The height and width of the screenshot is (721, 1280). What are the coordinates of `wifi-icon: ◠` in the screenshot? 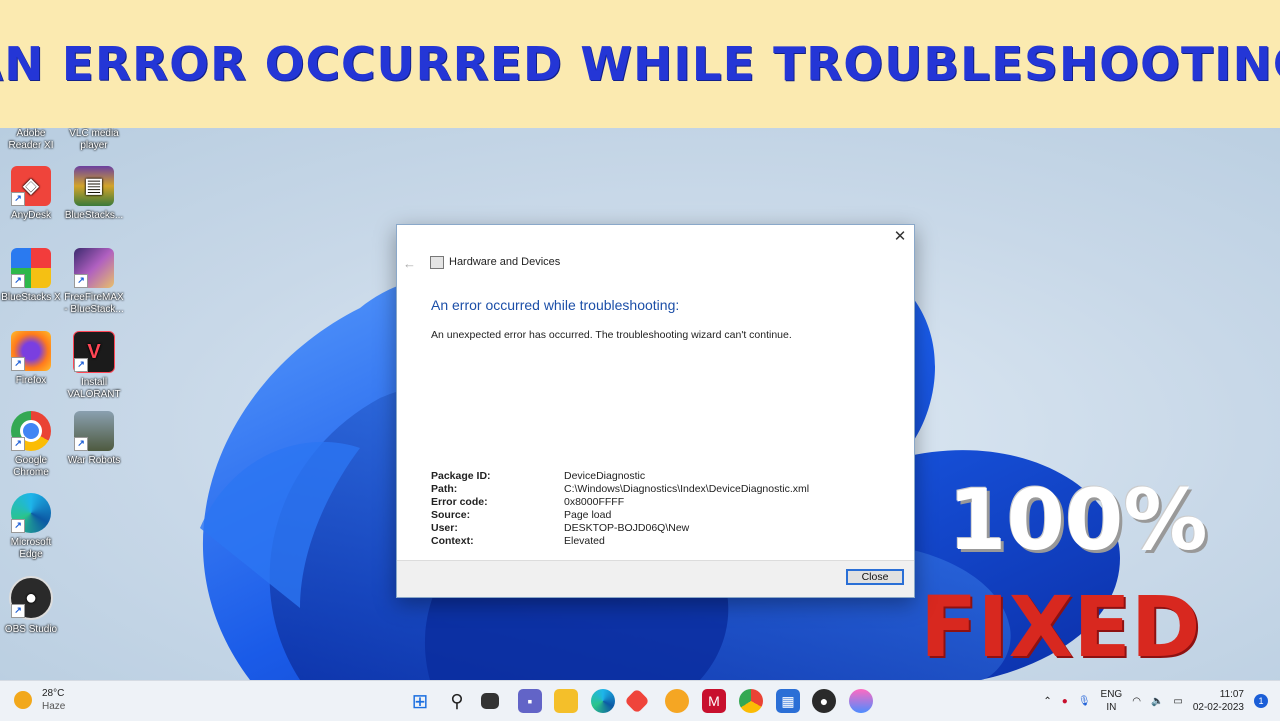 It's located at (1136, 701).